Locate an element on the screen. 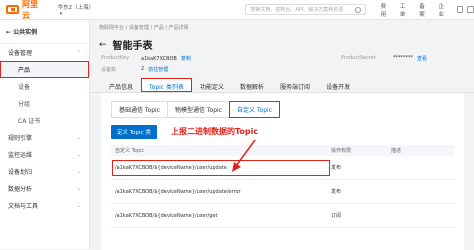 The image size is (474, 250). tab-bar: 产品信息 Topic 类列表 功能定义 数据解析 服务端订阅 设备开发 is located at coordinates (282, 83).